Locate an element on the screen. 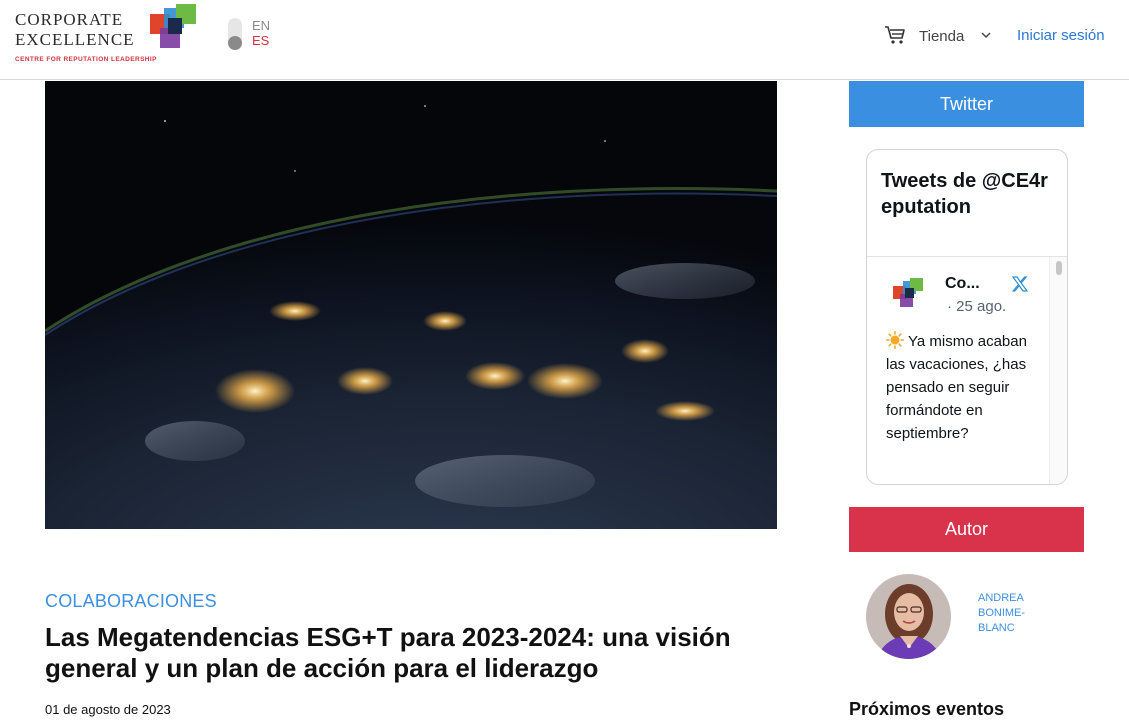 The height and width of the screenshot is (724, 1129). sun-emoji-icon is located at coordinates (895, 340).